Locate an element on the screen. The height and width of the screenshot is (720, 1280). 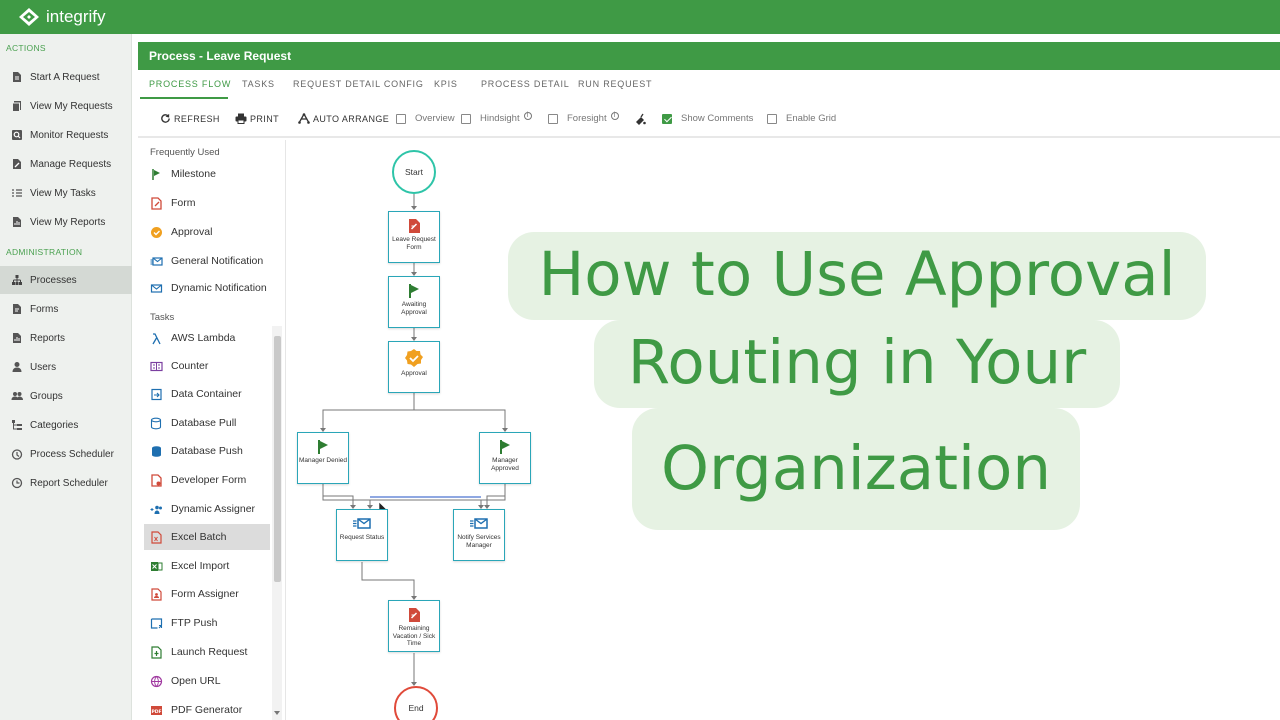
palette-item-excel-batch: Excel Batch is located at coordinates (207, 537).